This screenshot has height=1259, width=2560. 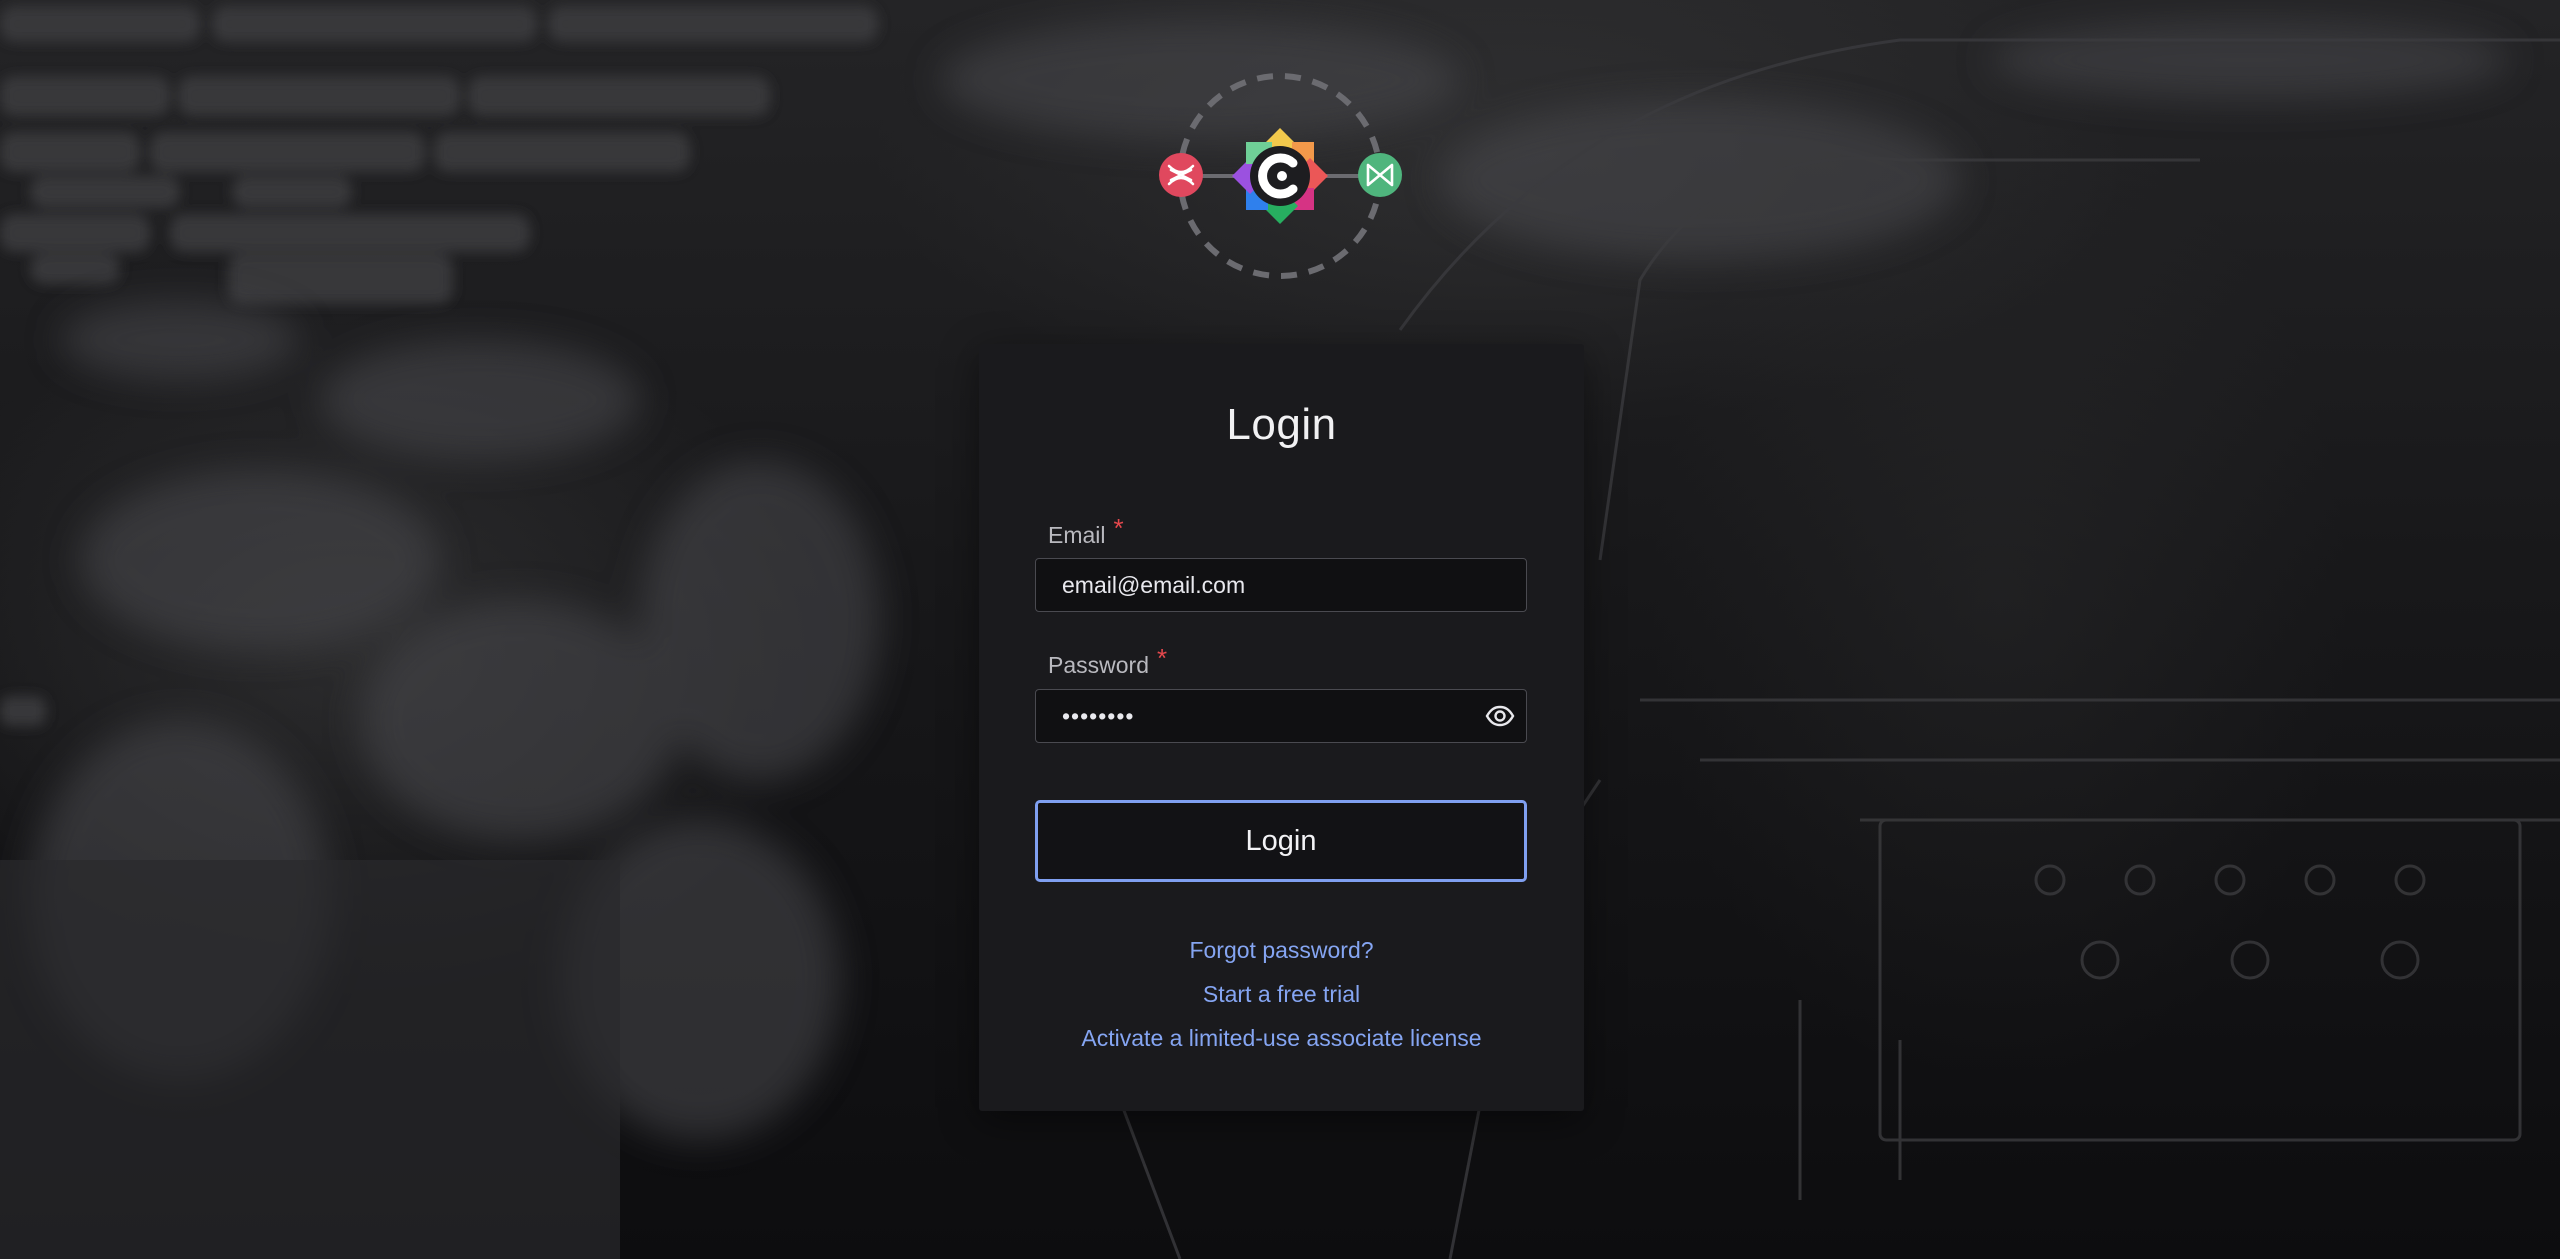 What do you see at coordinates (1162, 658) in the screenshot?
I see `password-required-mark: *` at bounding box center [1162, 658].